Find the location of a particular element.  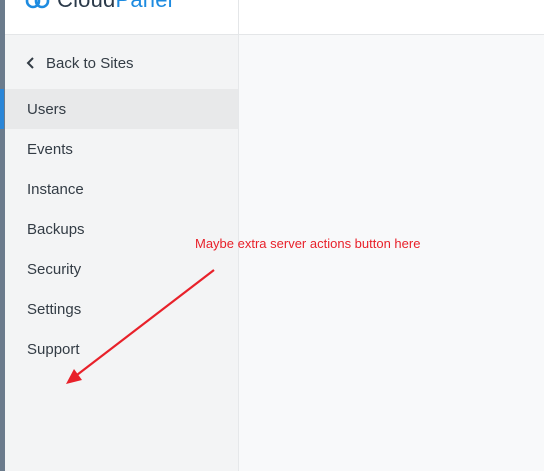

sidebar-item-instance: Instance is located at coordinates (121, 189).